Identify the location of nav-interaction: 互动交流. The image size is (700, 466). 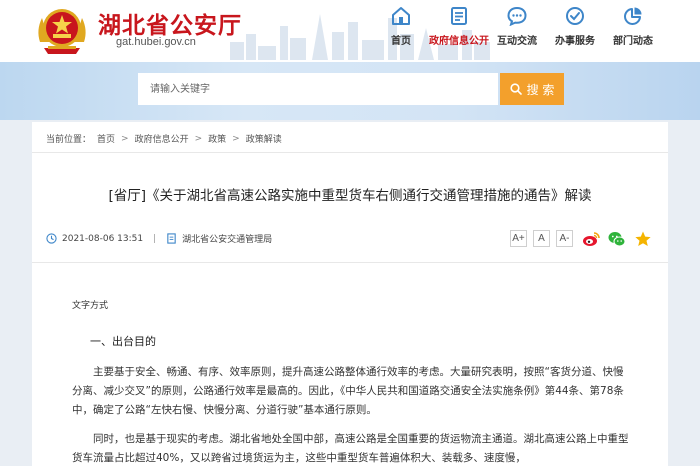
(517, 26).